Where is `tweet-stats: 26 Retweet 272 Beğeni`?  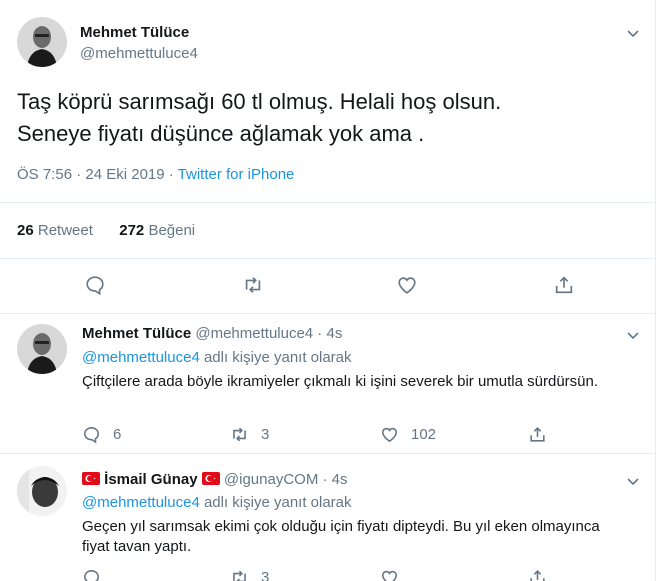
tweet-stats: 26 Retweet 272 Beğeni is located at coordinates (106, 230).